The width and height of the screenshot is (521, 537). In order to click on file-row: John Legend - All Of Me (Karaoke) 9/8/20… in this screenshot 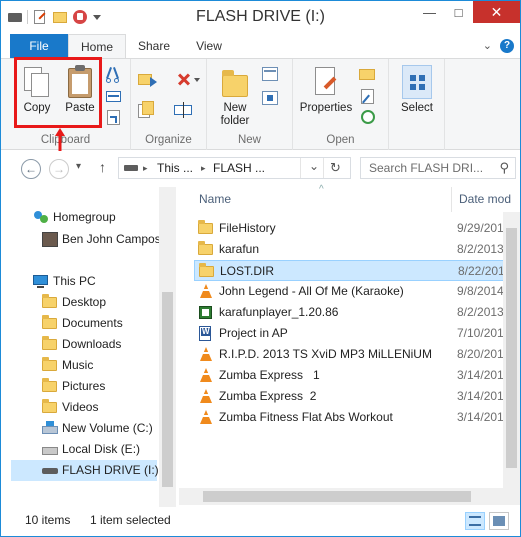, I will do `click(357, 291)`.